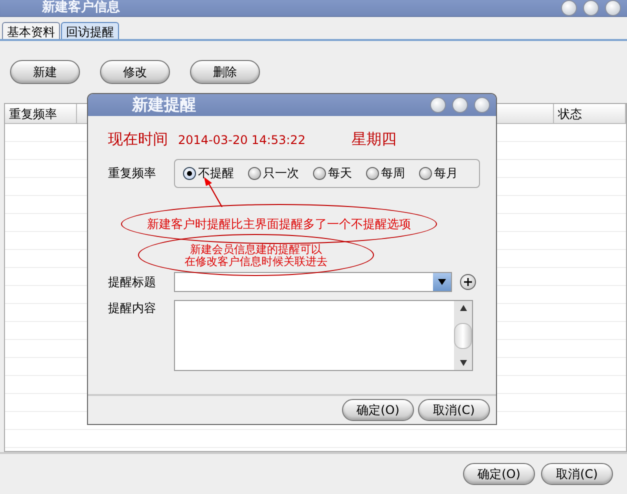 This screenshot has height=494, width=627. Describe the element at coordinates (81, 8) in the screenshot. I see `window-title: 新建客户信息` at that location.